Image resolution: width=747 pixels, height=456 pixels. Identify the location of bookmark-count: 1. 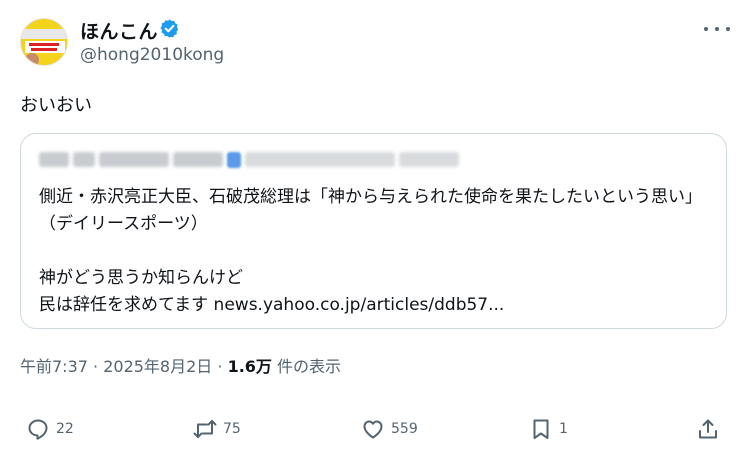
(563, 429).